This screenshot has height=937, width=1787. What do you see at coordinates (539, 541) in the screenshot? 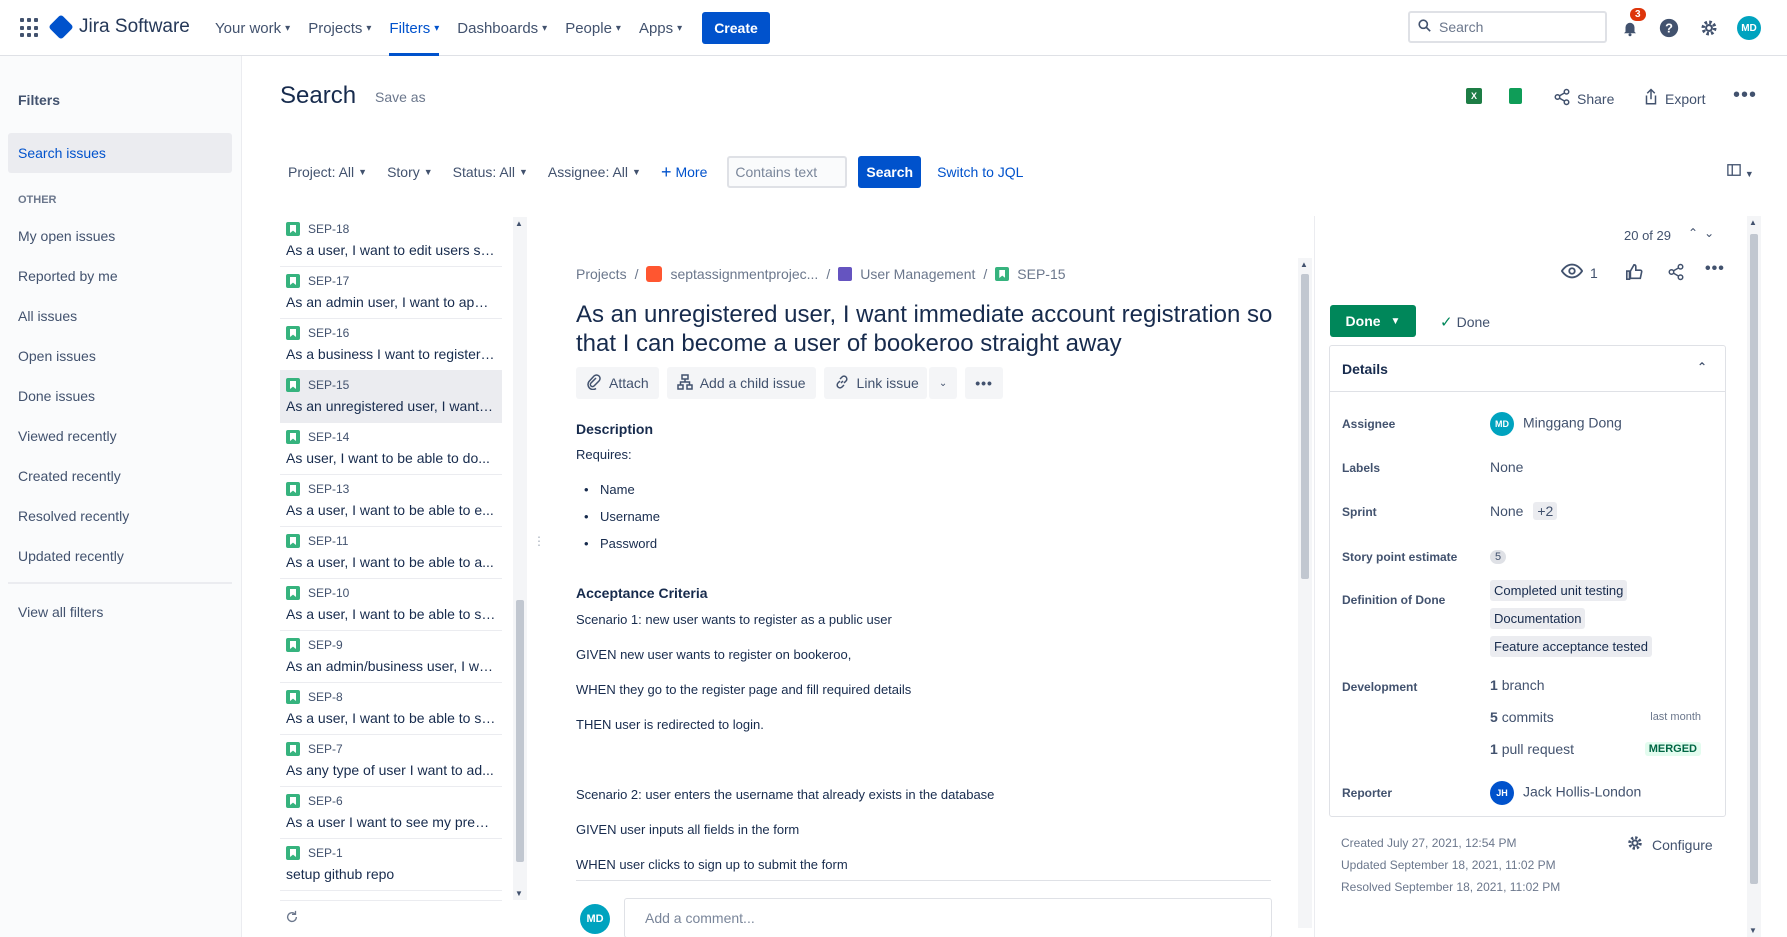
I see `panel-resize-handle: ⋮` at bounding box center [539, 541].